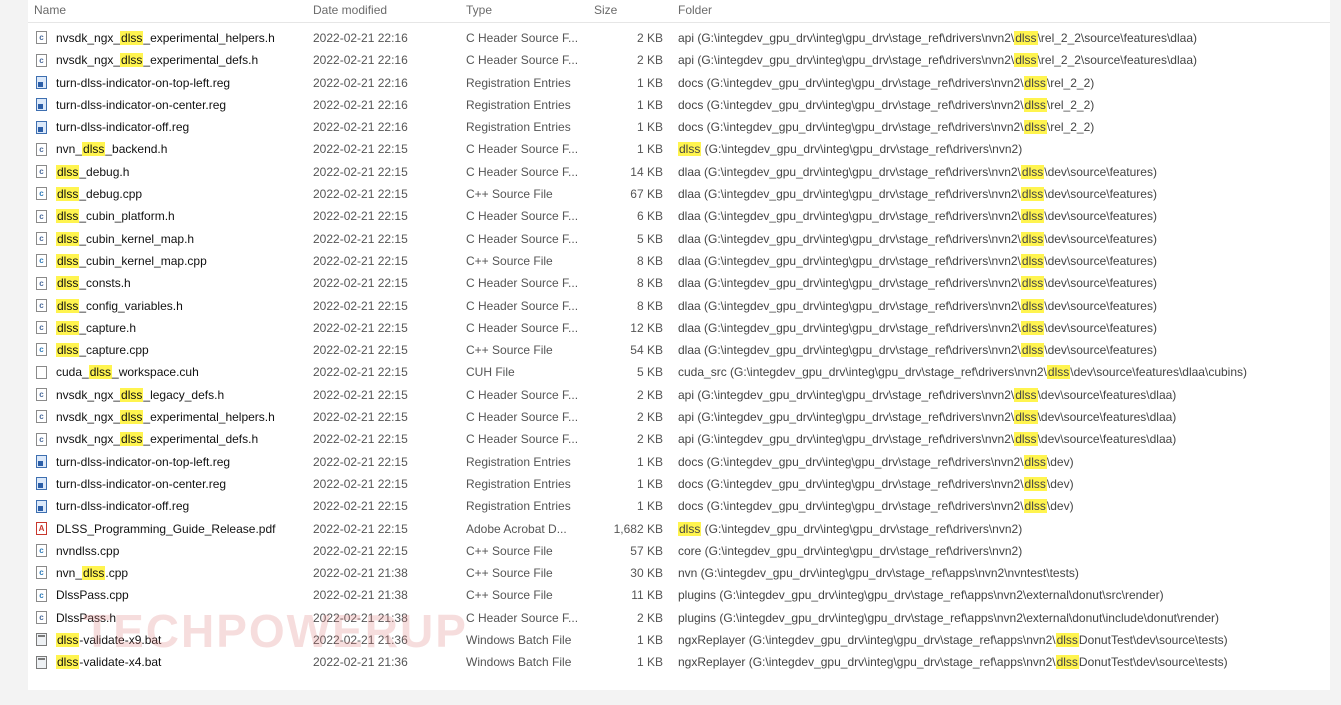  I want to click on file-size: 6 KB, so click(649, 216).